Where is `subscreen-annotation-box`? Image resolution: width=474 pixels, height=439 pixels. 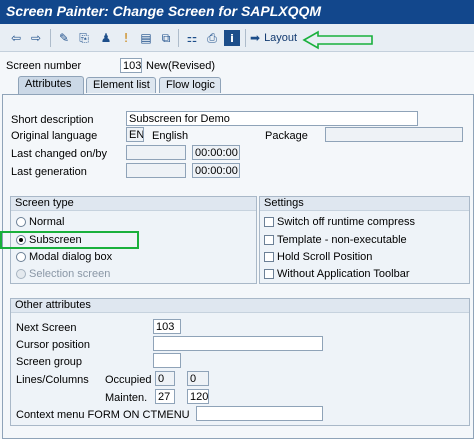 subscreen-annotation-box is located at coordinates (69, 240).